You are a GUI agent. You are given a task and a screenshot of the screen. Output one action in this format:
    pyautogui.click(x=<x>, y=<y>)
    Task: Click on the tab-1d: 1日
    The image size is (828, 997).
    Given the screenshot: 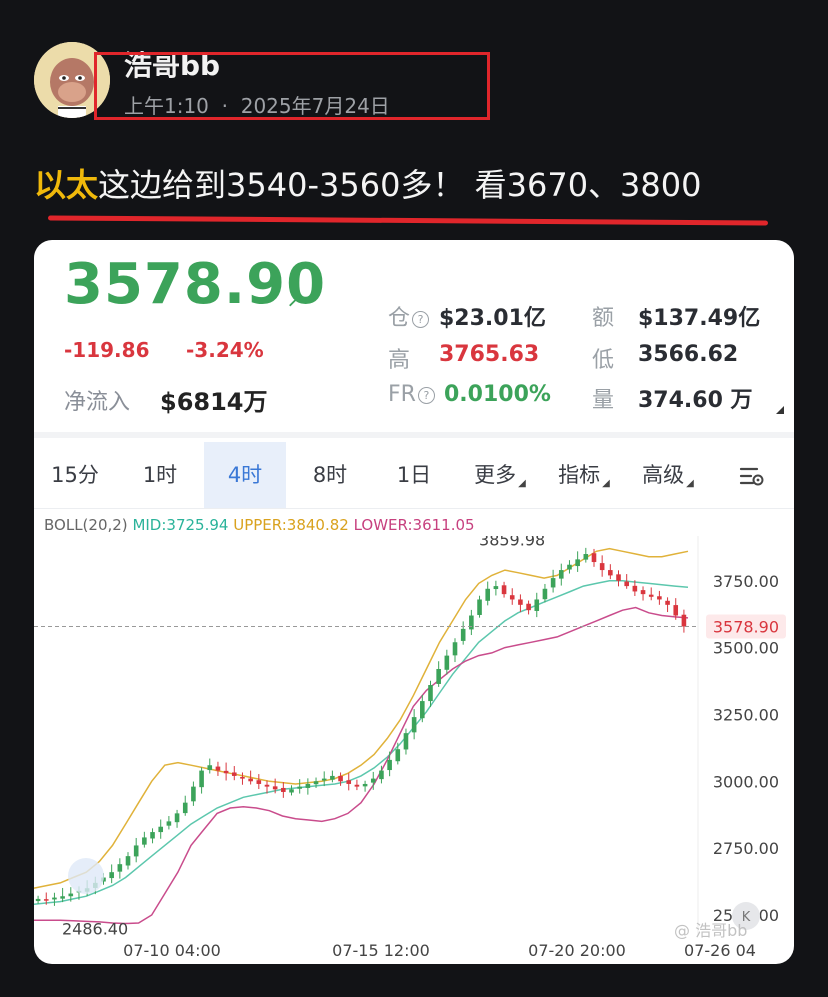 What is the action you would take?
    pyautogui.click(x=414, y=475)
    